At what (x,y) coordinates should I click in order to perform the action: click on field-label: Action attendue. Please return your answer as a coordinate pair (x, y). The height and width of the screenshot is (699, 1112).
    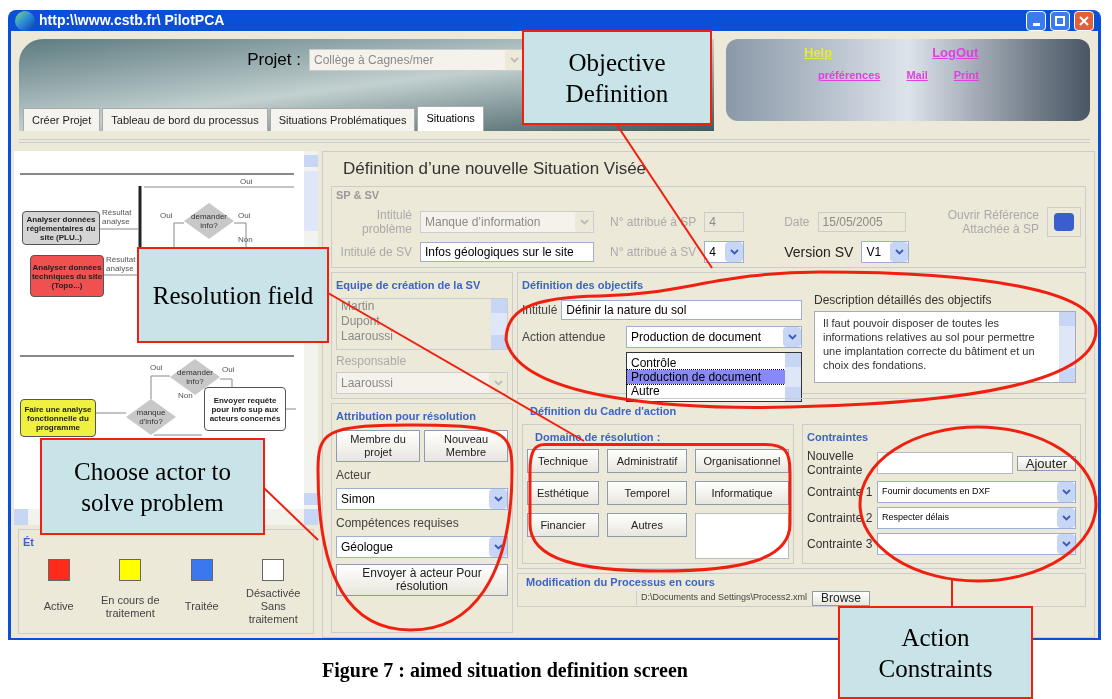
    Looking at the image, I should click on (564, 337).